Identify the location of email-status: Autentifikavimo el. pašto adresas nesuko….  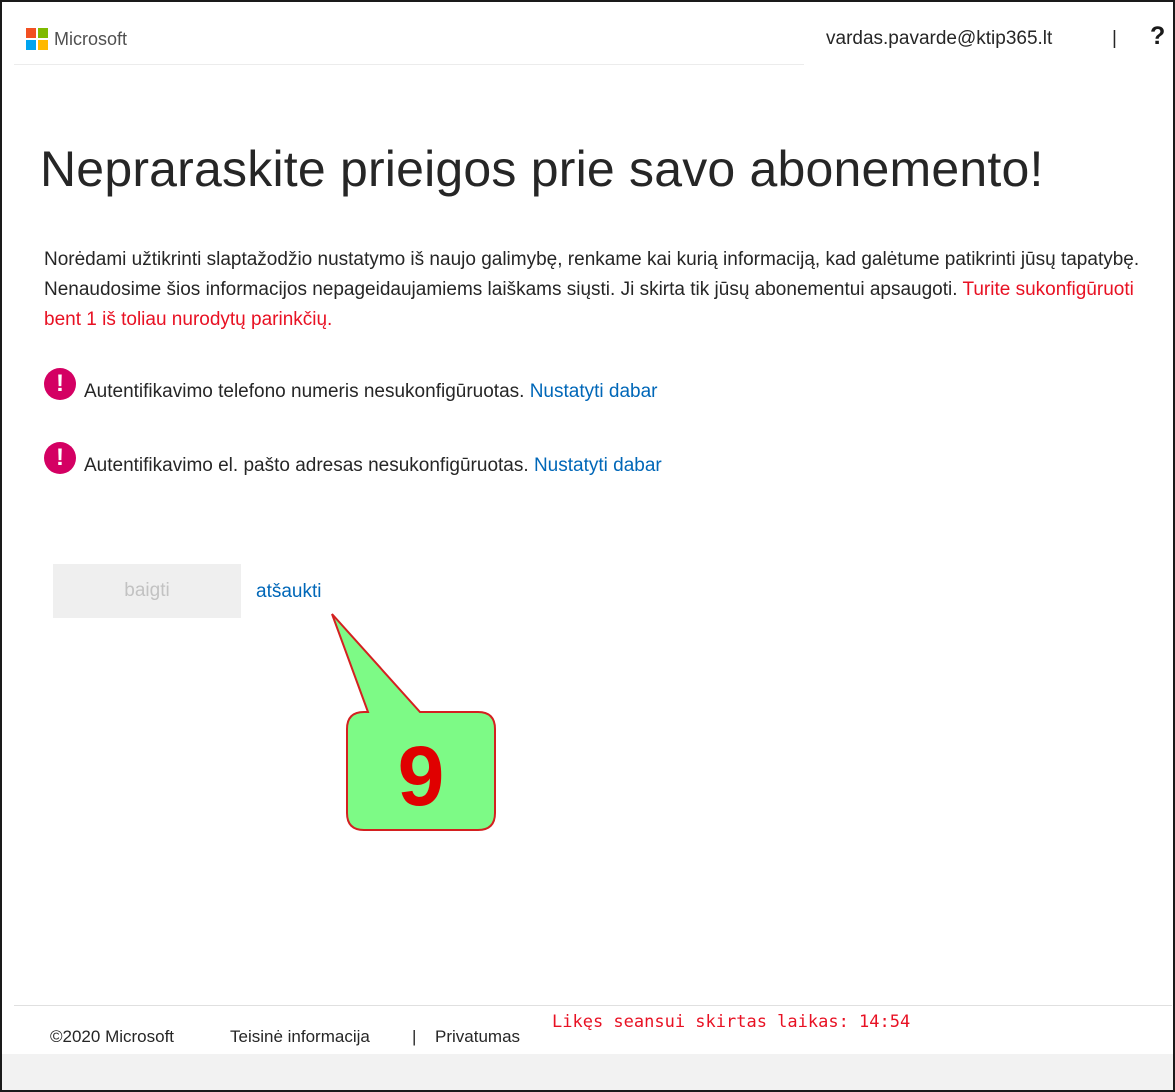
(373, 466).